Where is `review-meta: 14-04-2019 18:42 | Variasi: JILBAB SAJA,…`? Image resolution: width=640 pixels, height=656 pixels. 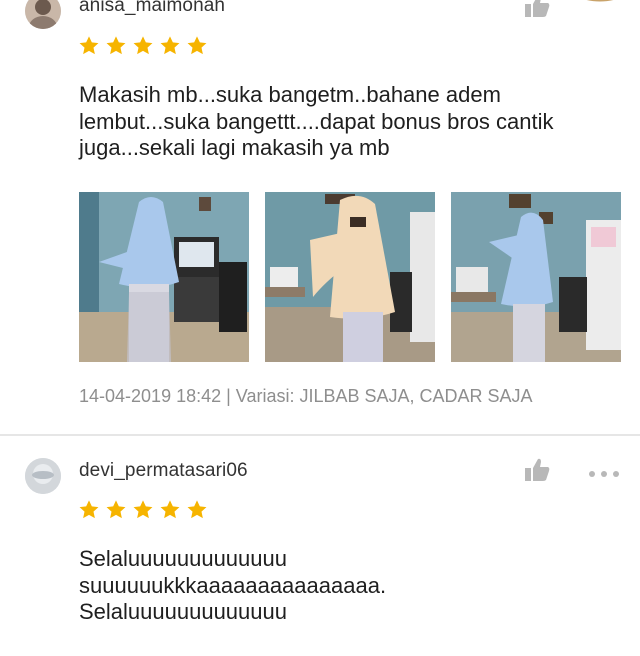 review-meta: 14-04-2019 18:42 | Variasi: JILBAB SAJA,… is located at coordinates (306, 396).